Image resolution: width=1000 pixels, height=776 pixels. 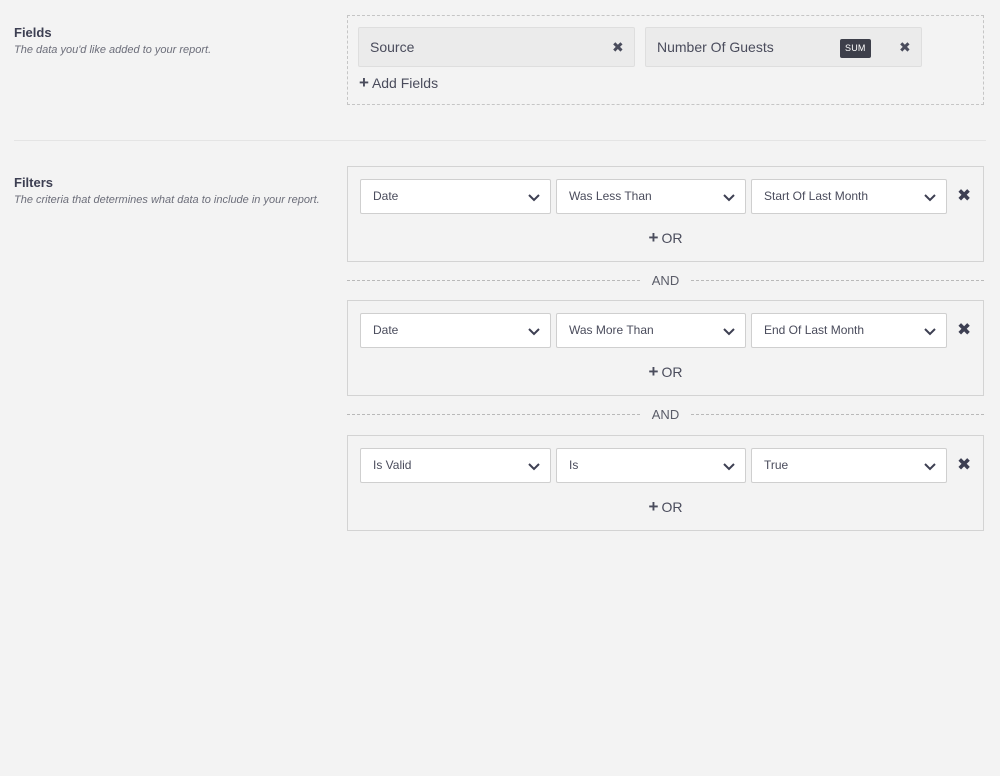 I want to click on select-value: Was More Than, so click(x=611, y=330).